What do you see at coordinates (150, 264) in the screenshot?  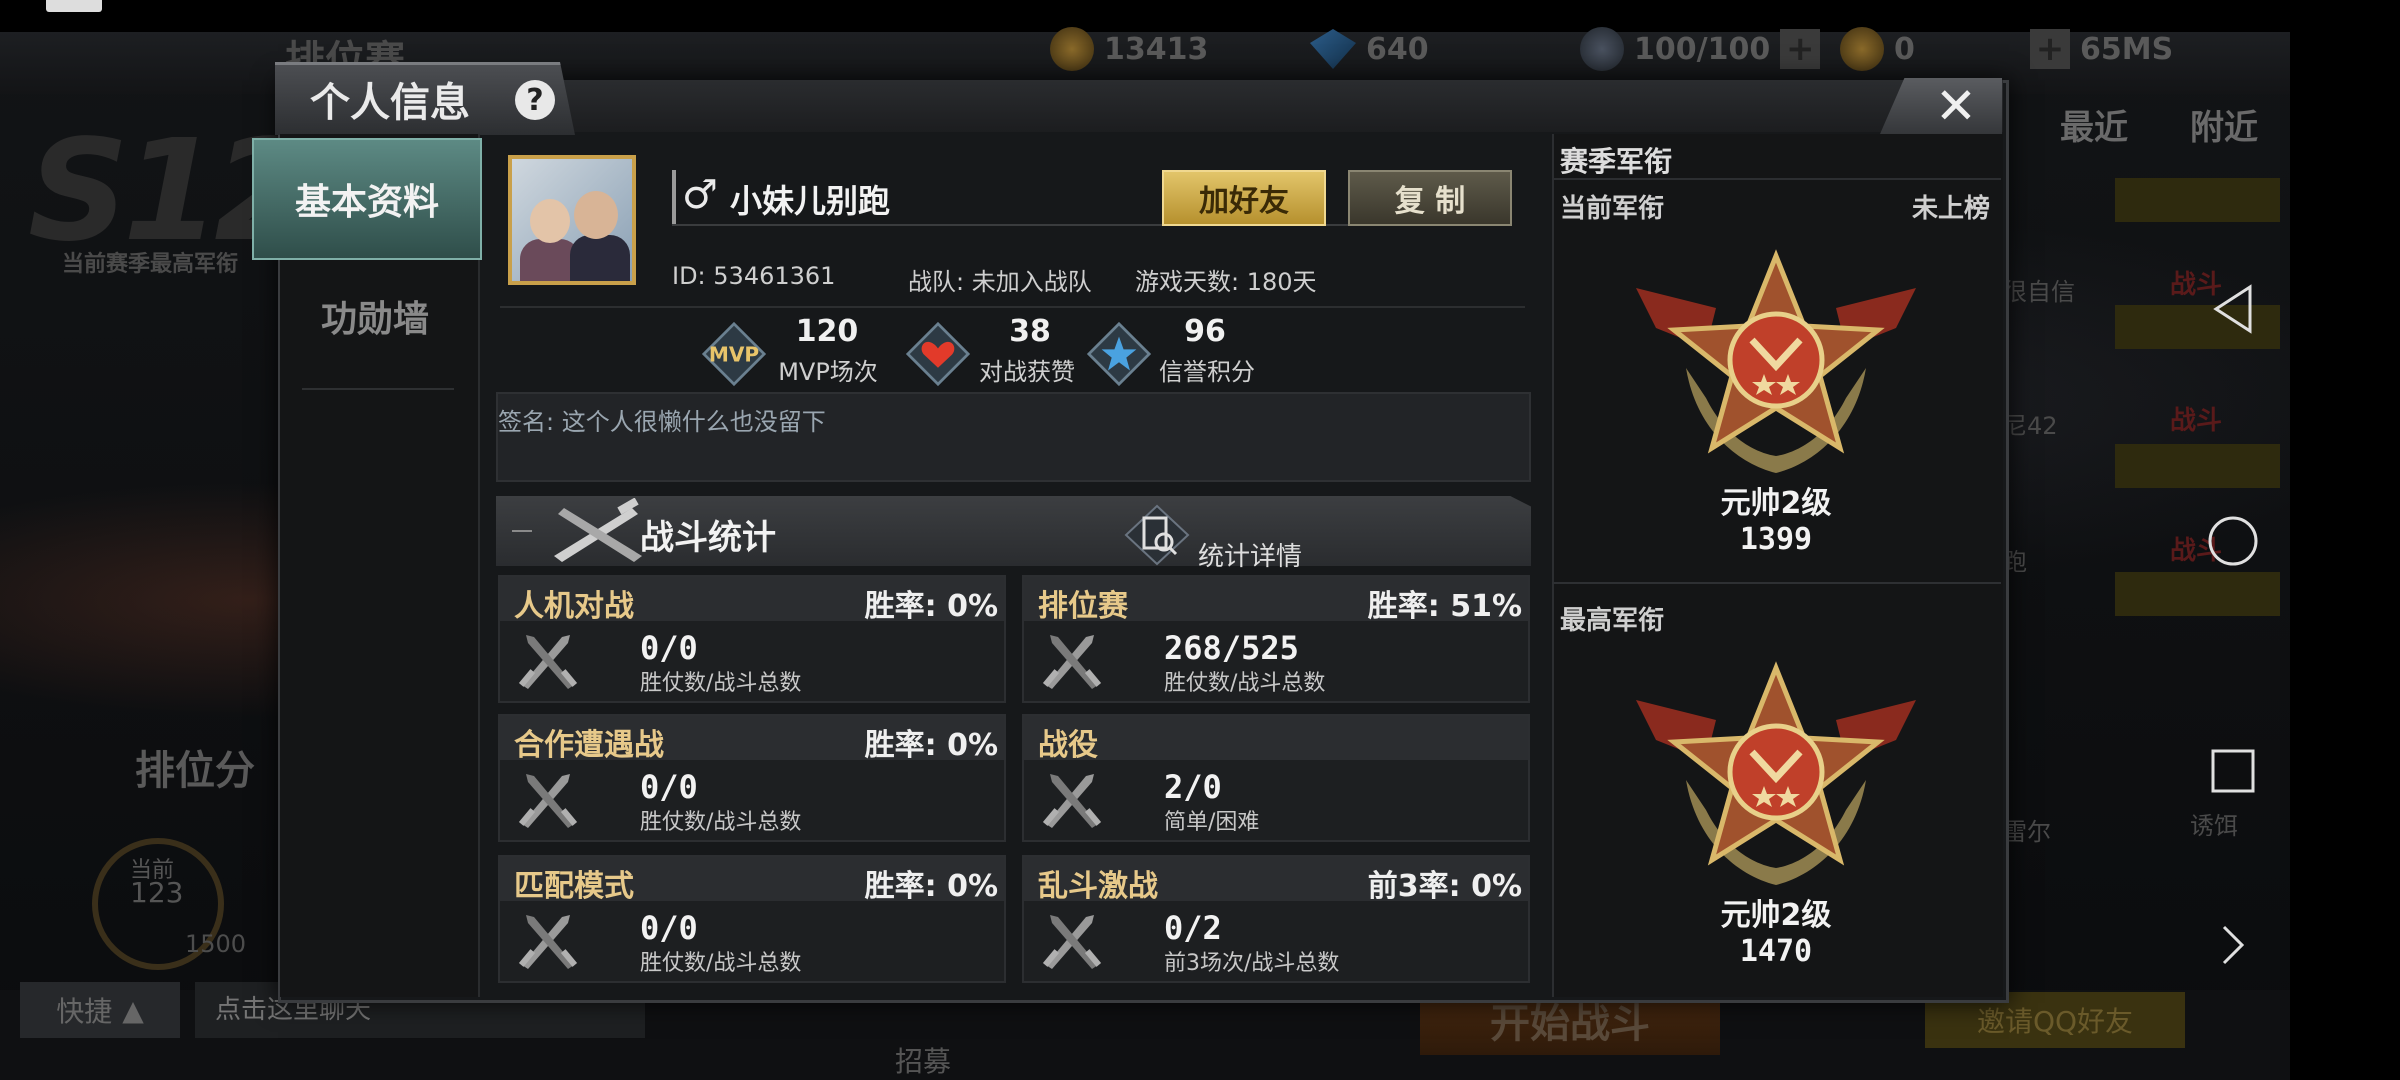 I see `season-sub: 当前赛季最高军衔` at bounding box center [150, 264].